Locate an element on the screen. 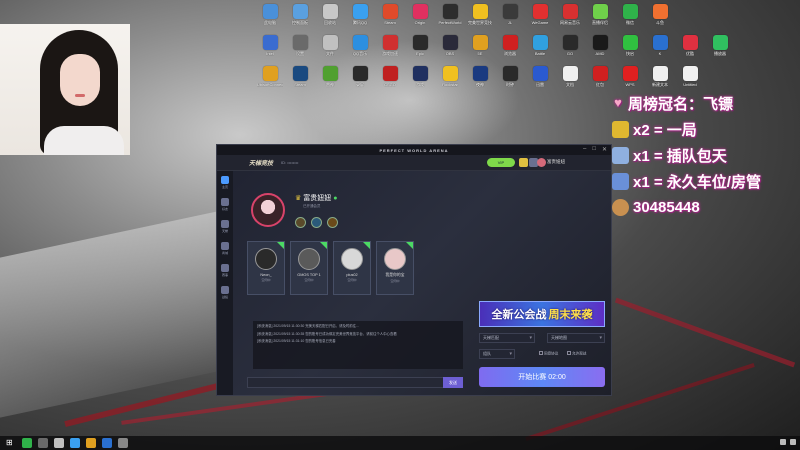  rank-badge-icon is located at coordinates (300, 222).